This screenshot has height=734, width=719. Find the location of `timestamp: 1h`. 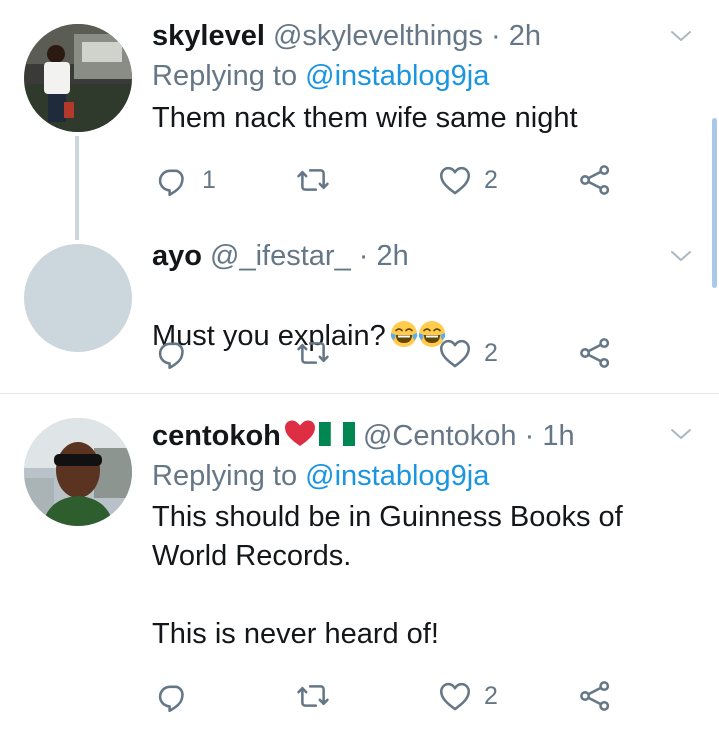

timestamp: 1h is located at coordinates (558, 436).